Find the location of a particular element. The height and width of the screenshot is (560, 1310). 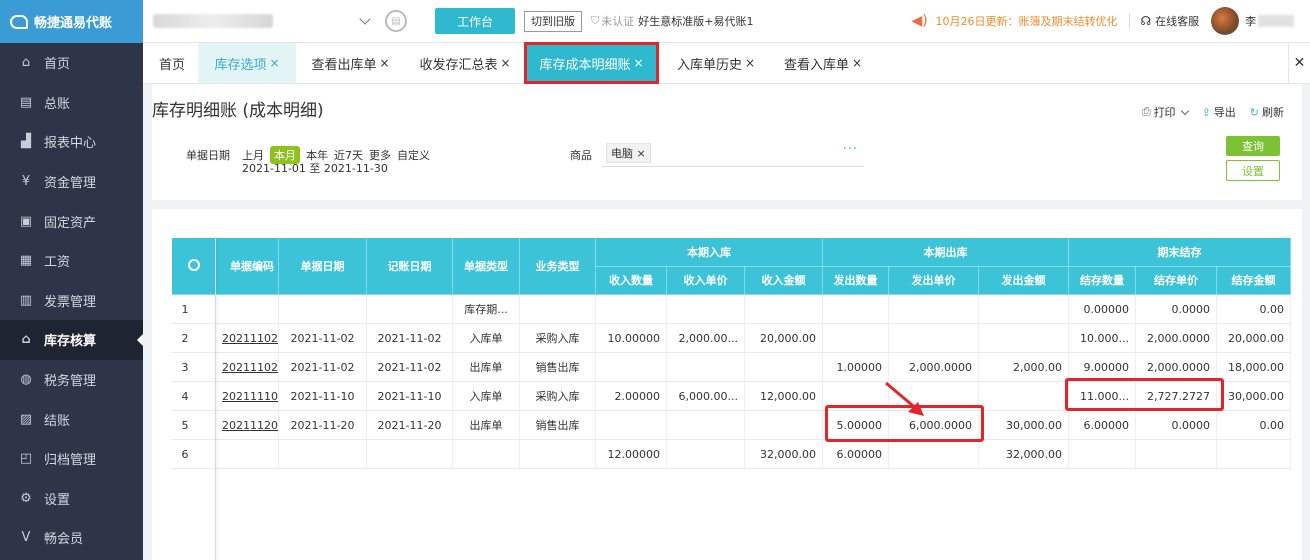

column-settings-header is located at coordinates (193, 266).